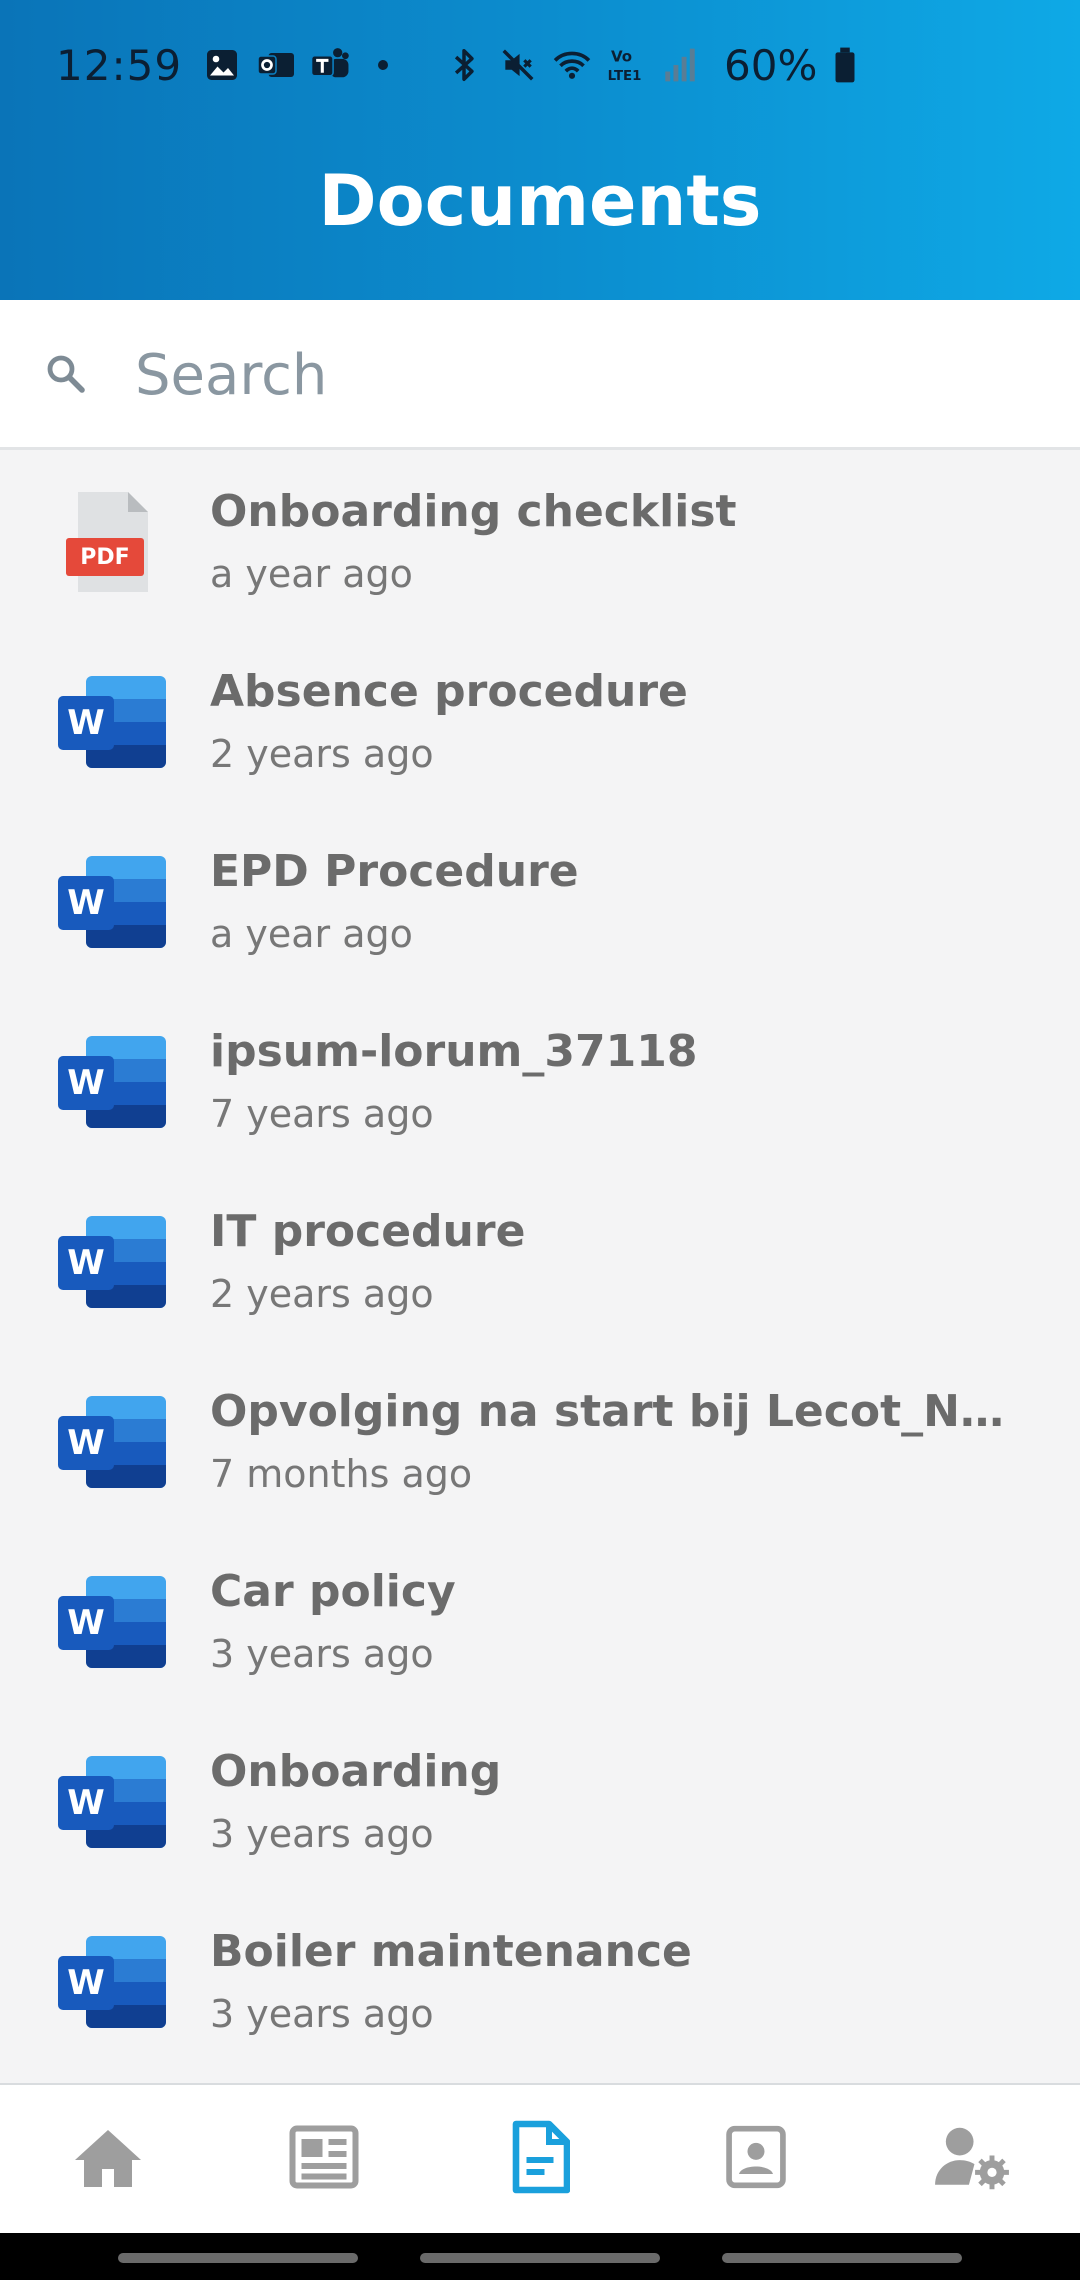 Image resolution: width=1080 pixels, height=2280 pixels. I want to click on contact-card-icon, so click(756, 2159).